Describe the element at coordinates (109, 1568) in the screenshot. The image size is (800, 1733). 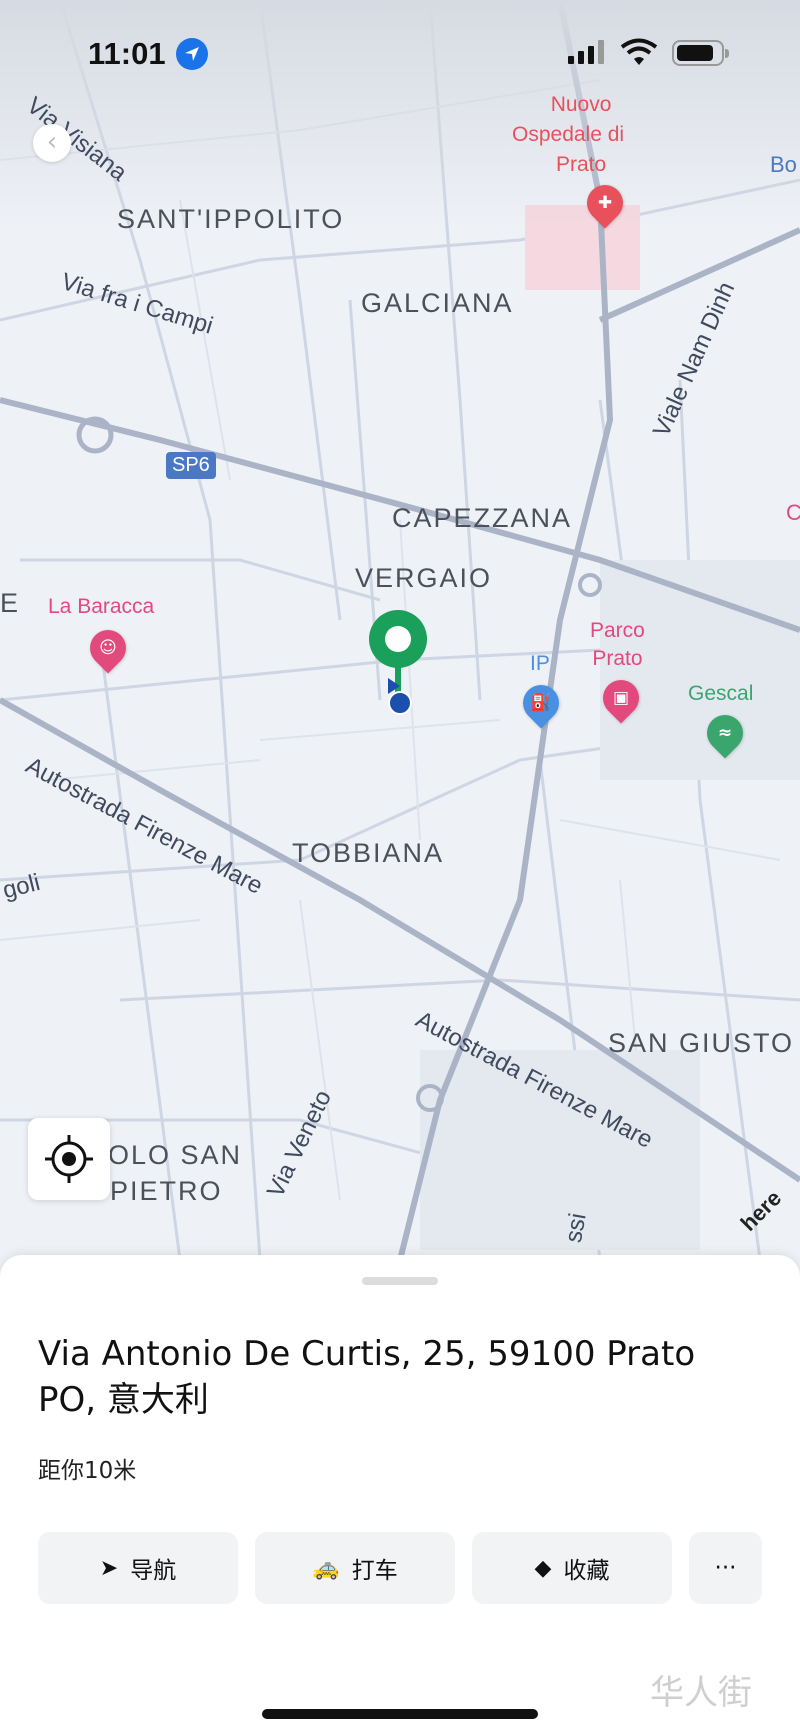
I see `navigate-arrow-icon: ➤` at that location.